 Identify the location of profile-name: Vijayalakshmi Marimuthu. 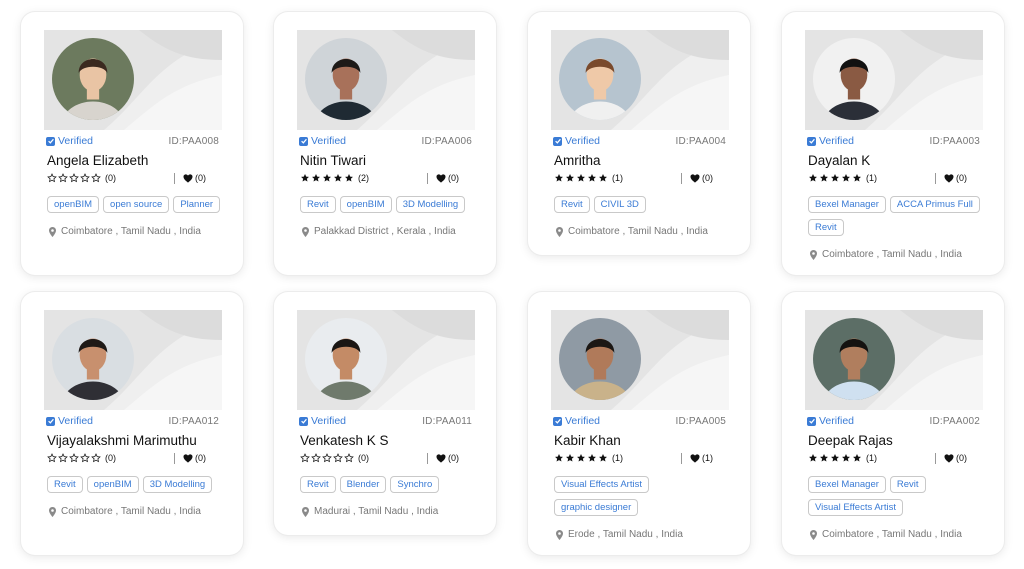
(132, 440).